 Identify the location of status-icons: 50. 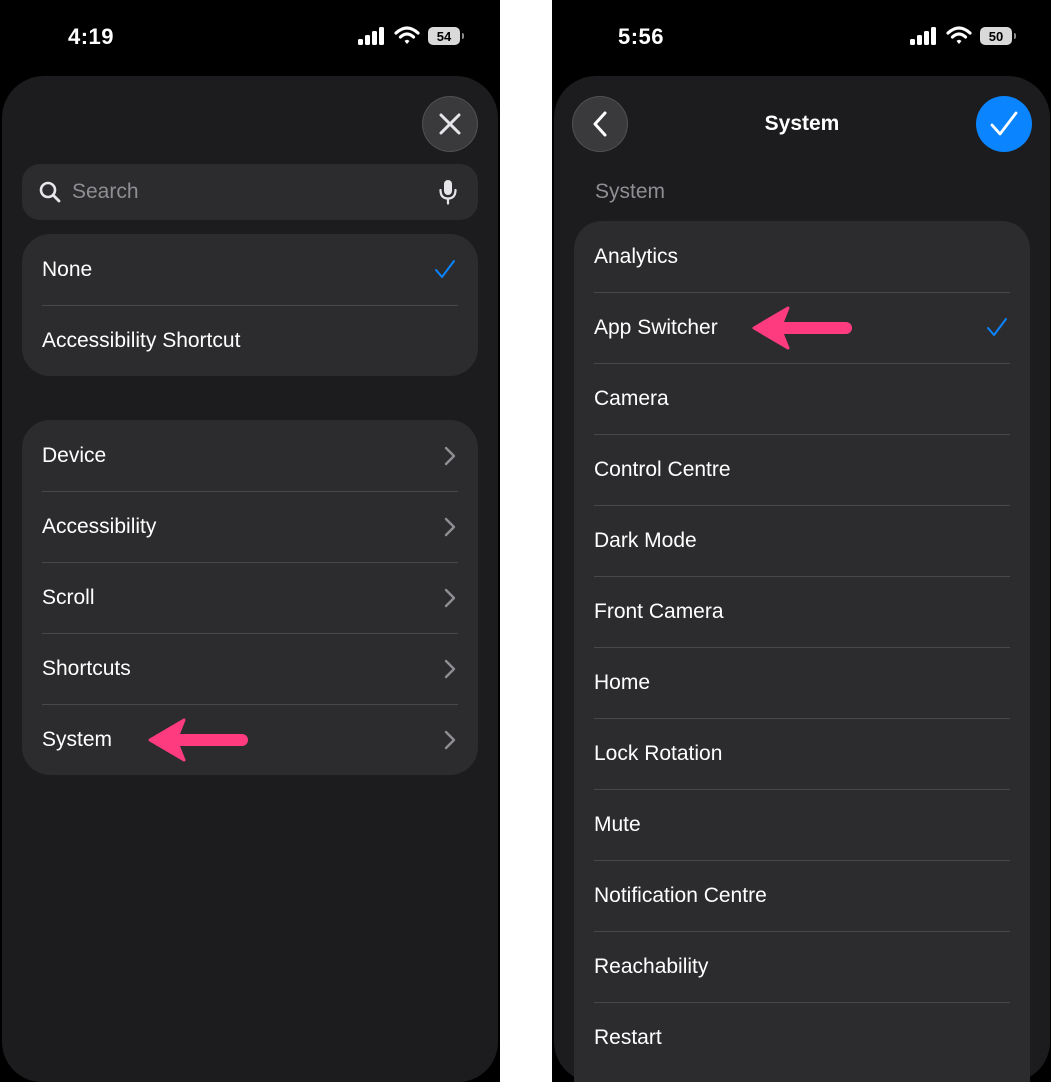
(963, 36).